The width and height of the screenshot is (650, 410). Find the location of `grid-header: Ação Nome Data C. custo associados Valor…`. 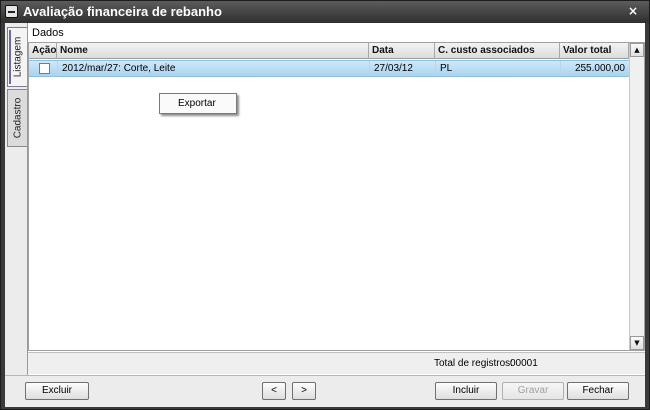

grid-header: Ação Nome Data C. custo associados Valor… is located at coordinates (329, 51).